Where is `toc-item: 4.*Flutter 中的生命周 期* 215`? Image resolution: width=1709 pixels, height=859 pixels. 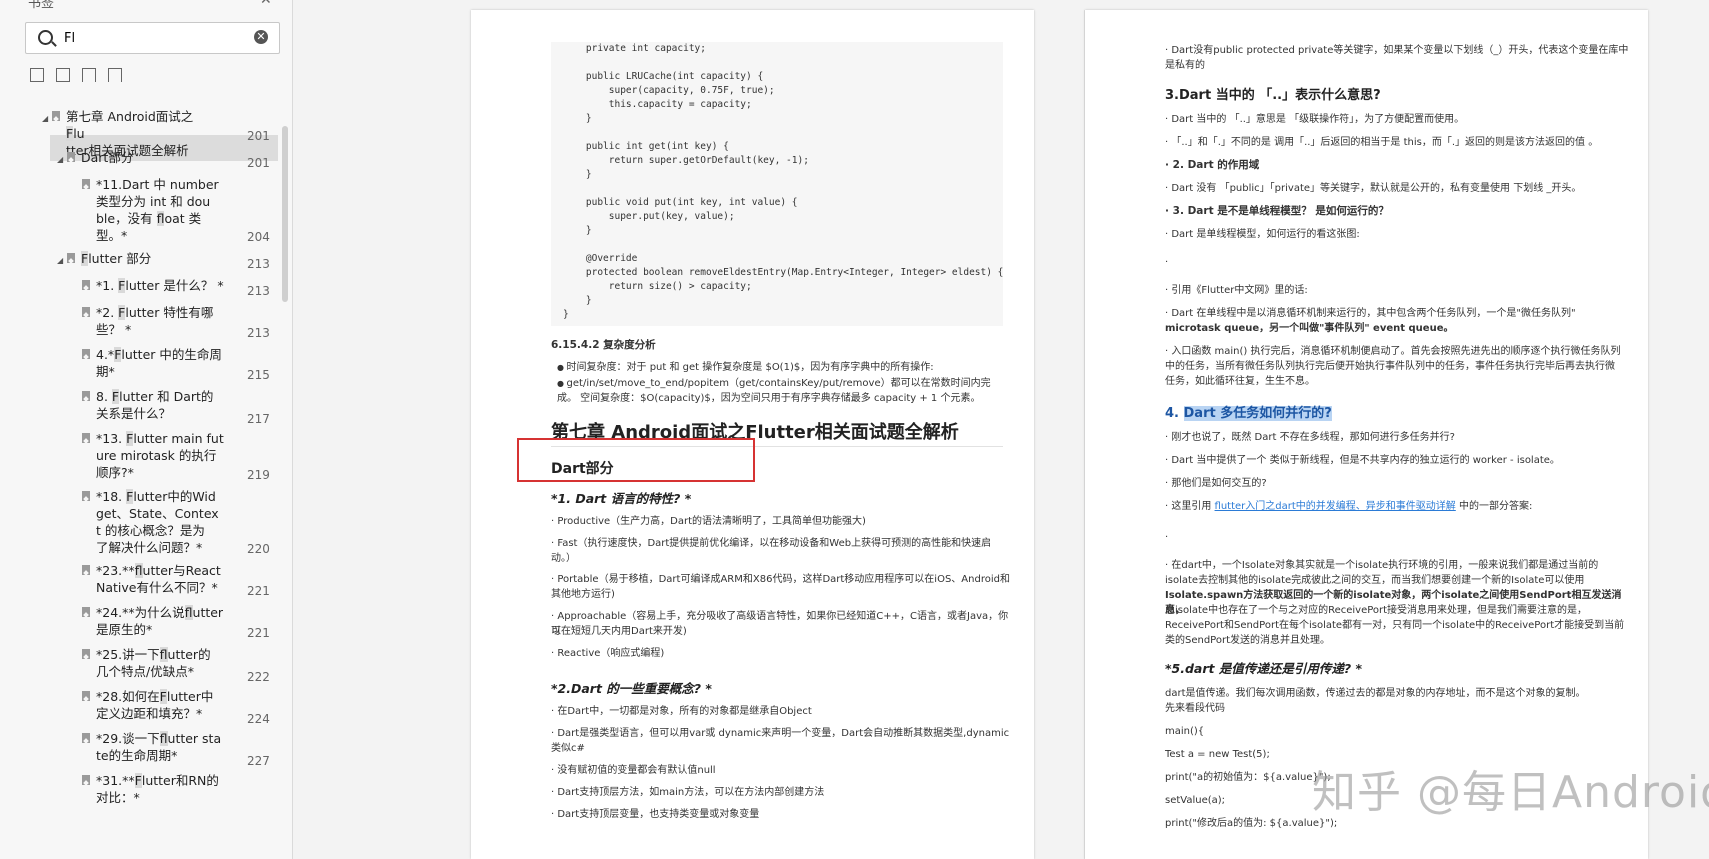
toc-item: 4.*Flutter 中的生命周 期* 215 is located at coordinates (139, 364).